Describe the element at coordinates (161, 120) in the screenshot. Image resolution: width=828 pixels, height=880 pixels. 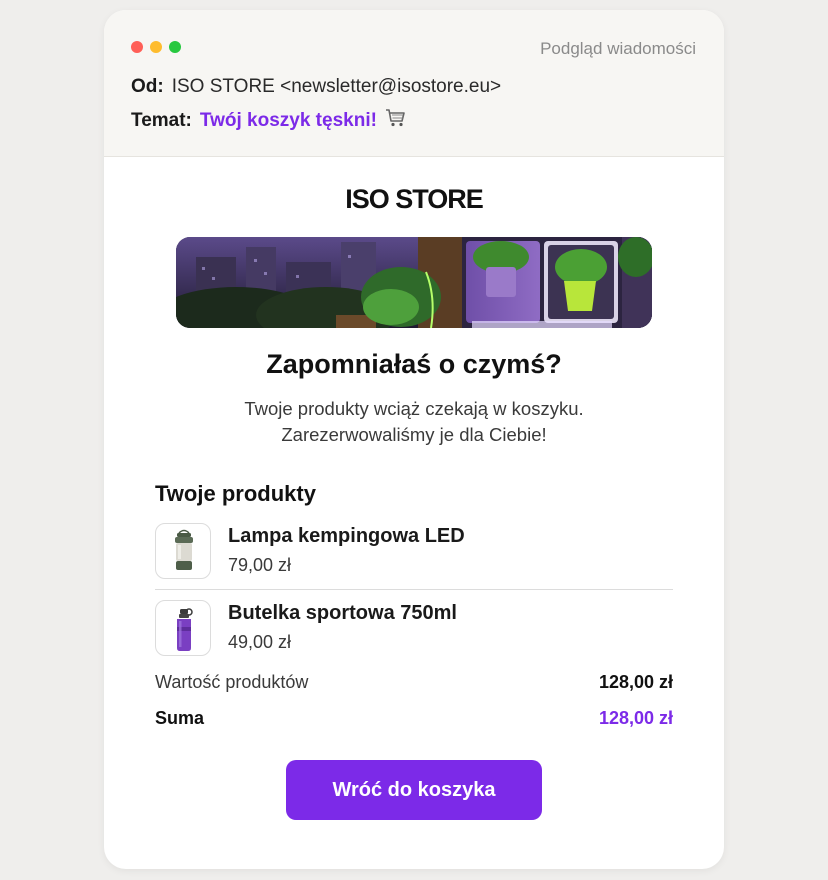
I see `subject-label: Temat:` at that location.